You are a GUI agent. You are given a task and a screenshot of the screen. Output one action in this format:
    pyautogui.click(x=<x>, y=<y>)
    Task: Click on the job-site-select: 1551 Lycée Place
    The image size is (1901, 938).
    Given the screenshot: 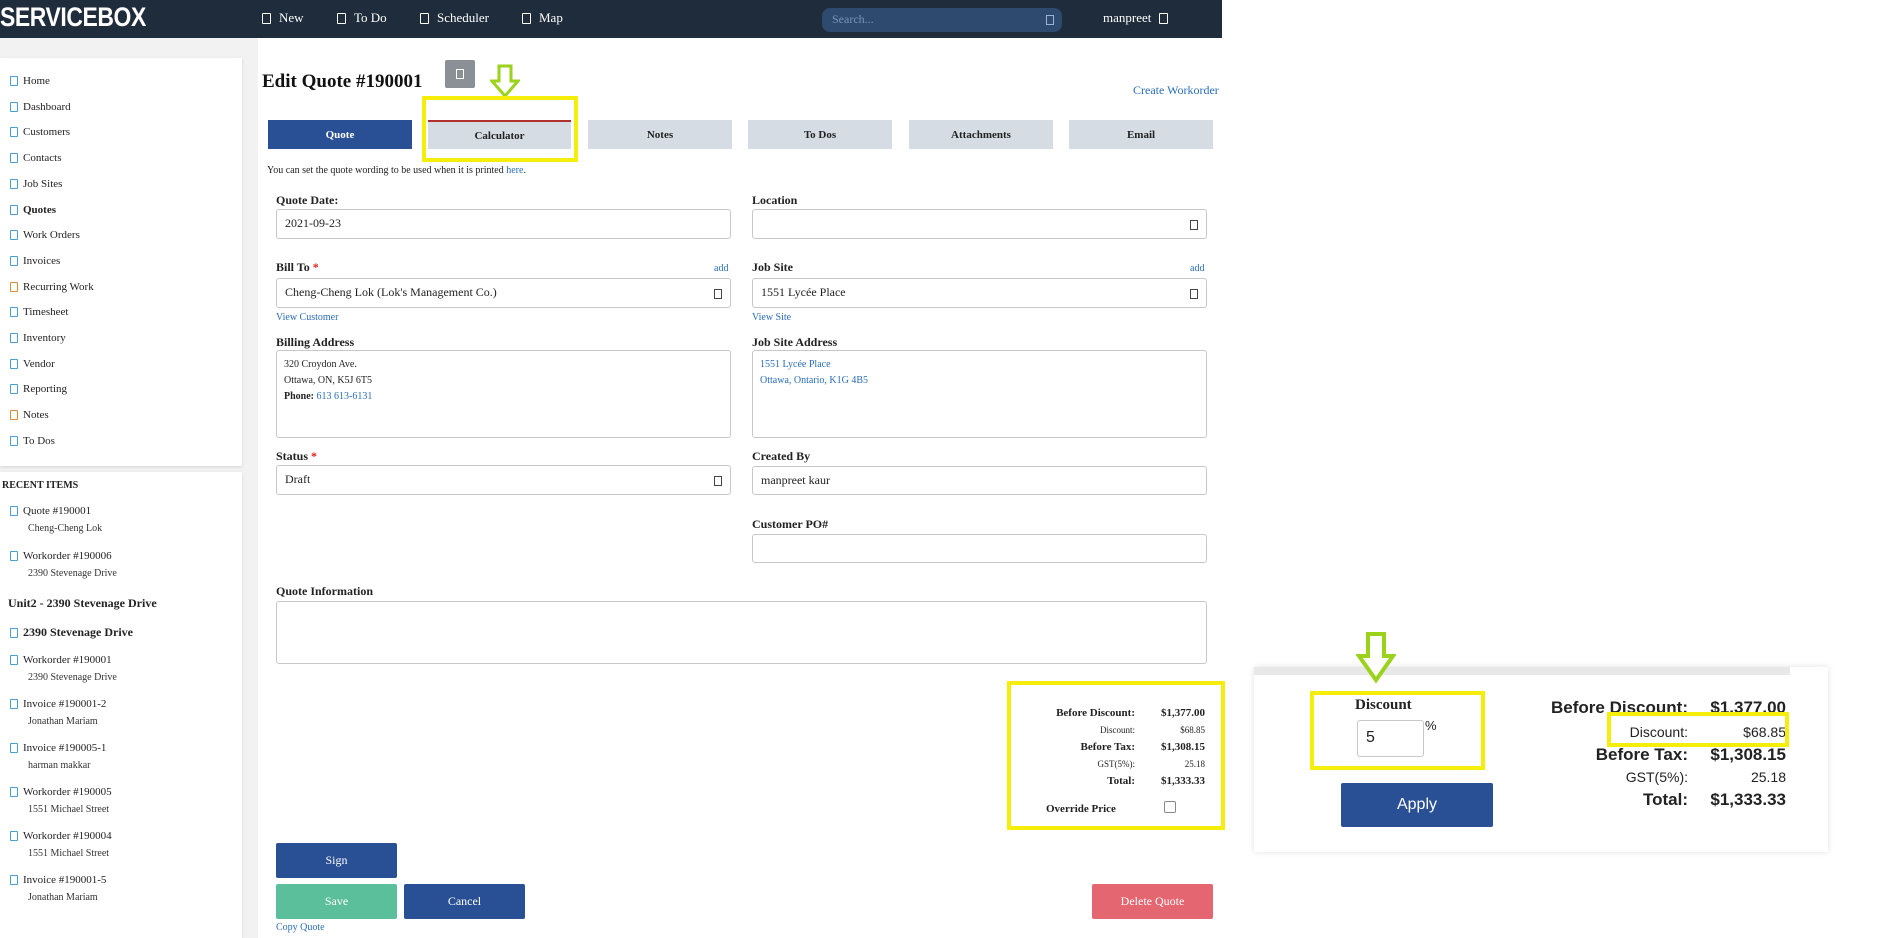 What is the action you would take?
    pyautogui.click(x=979, y=293)
    